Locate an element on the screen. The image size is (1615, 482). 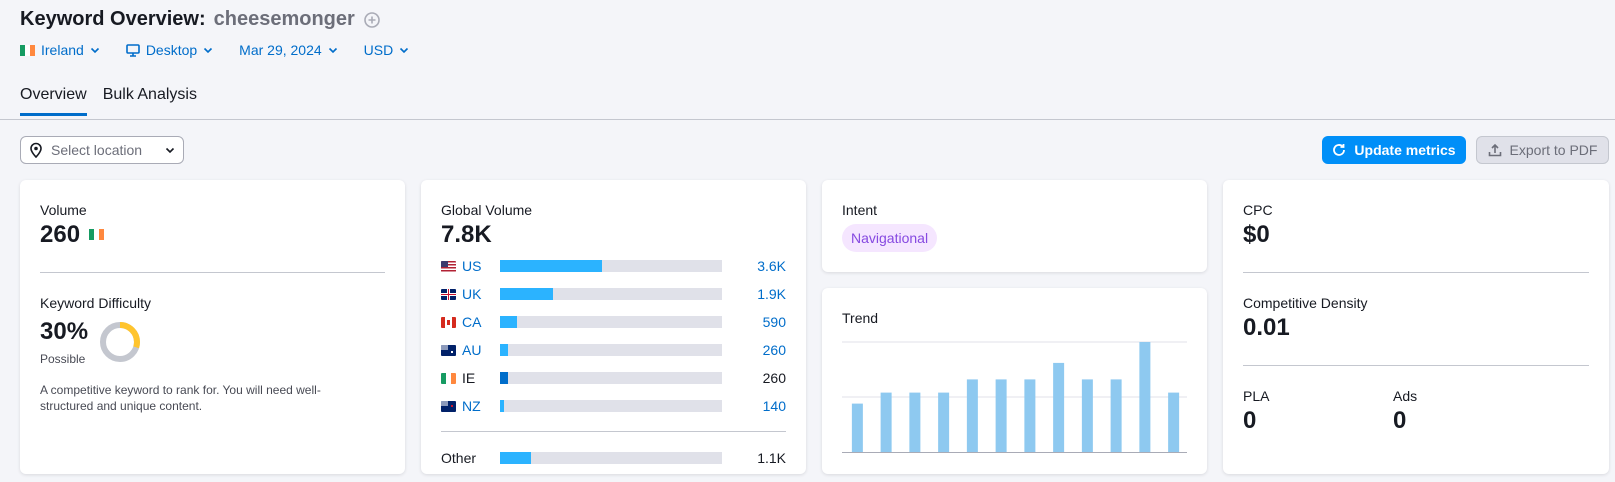
global-volume-other-row: Other 1.1K is located at coordinates (613, 458).